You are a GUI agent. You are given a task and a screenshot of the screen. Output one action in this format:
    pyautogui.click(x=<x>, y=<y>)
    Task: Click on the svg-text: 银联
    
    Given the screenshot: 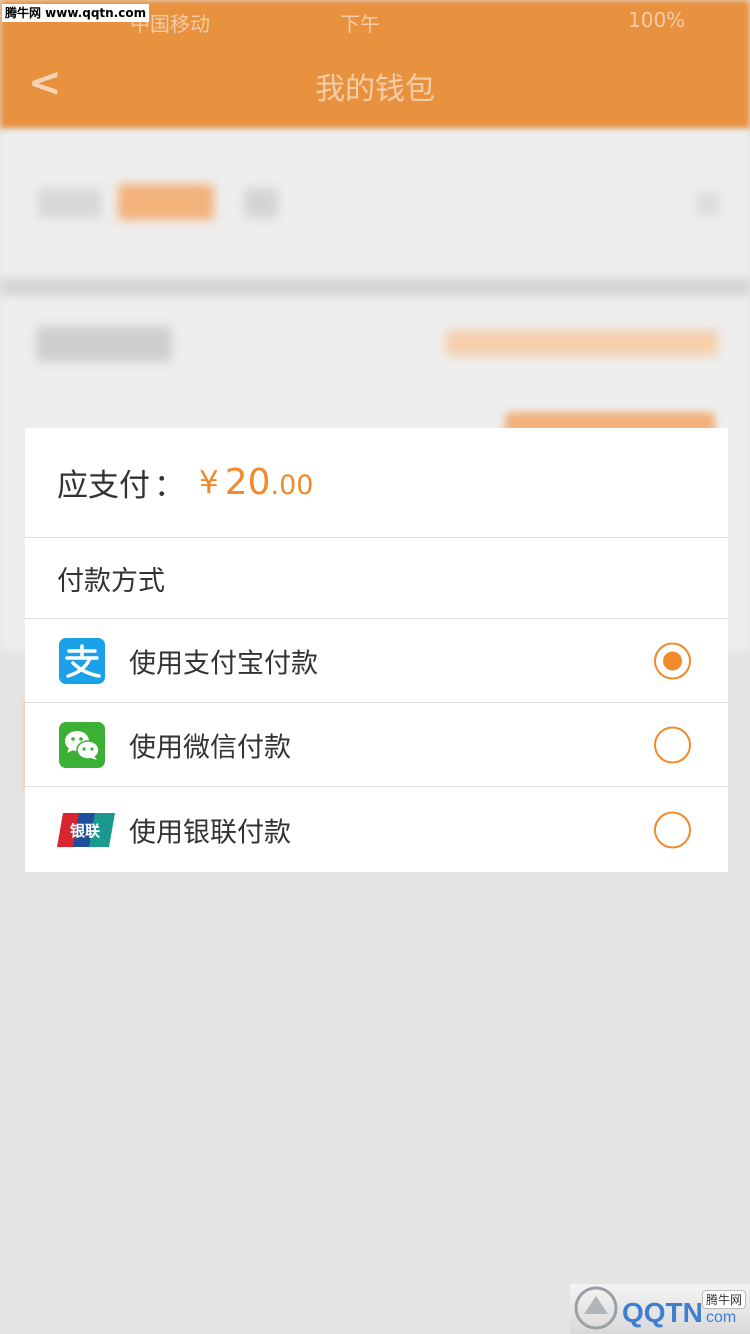 What is the action you would take?
    pyautogui.click(x=85, y=831)
    